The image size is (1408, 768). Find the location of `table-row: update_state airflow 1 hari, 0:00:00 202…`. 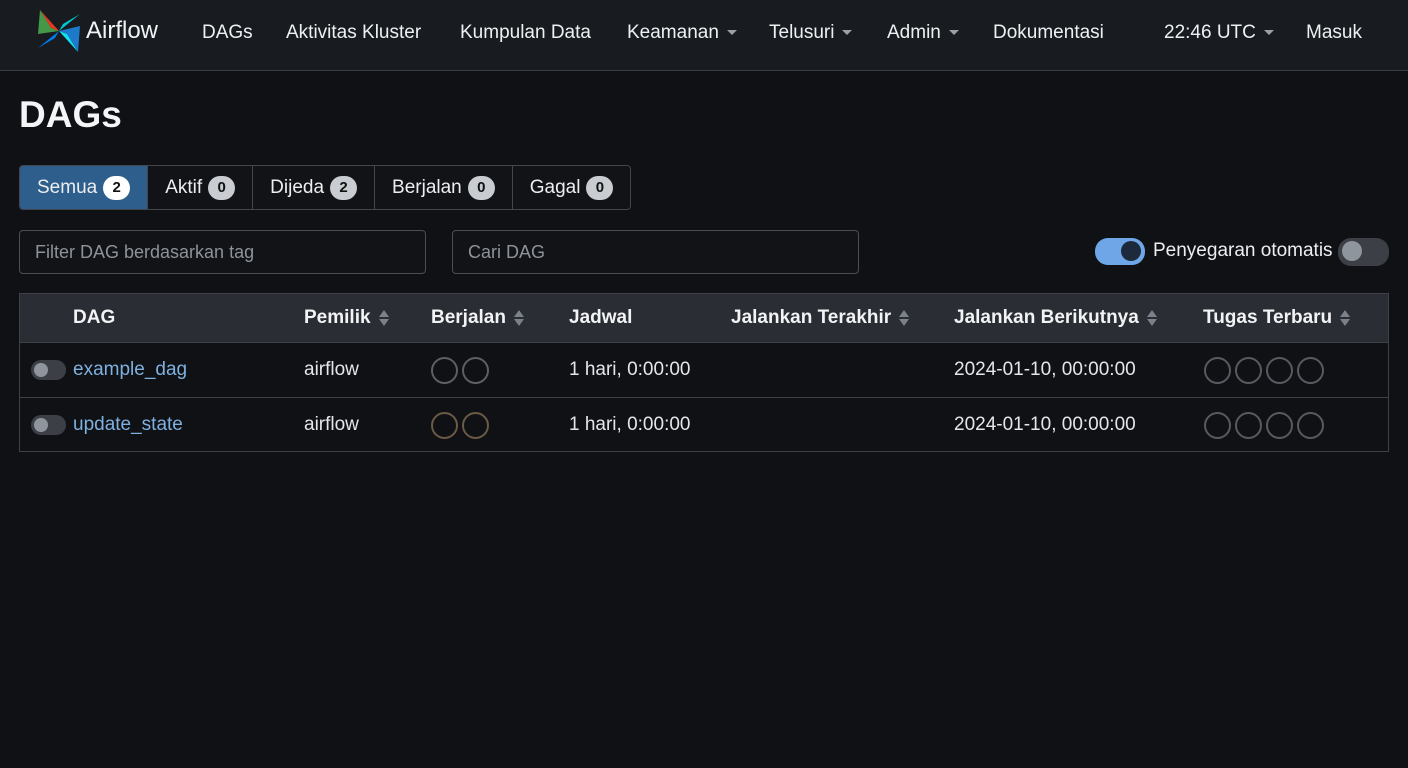

table-row: update_state airflow 1 hari, 0:00:00 202… is located at coordinates (704, 424).